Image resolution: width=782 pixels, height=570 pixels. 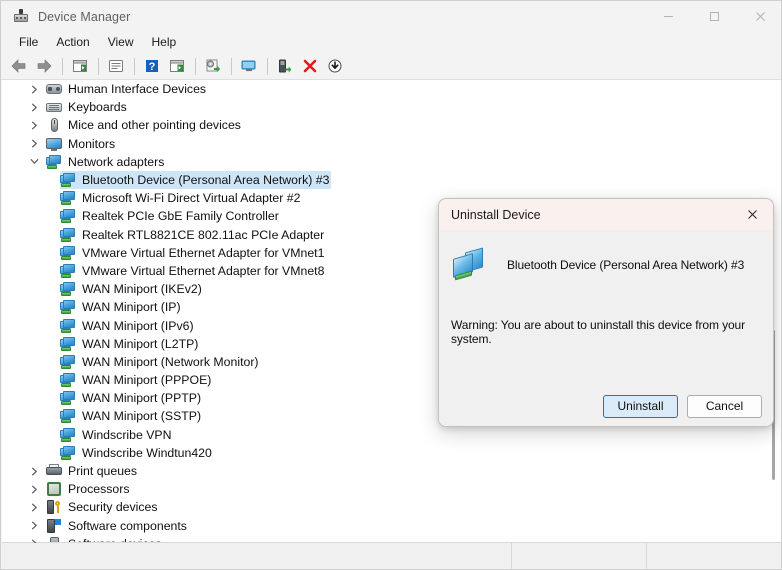 I want to click on help-button: ?, so click(x=152, y=66).